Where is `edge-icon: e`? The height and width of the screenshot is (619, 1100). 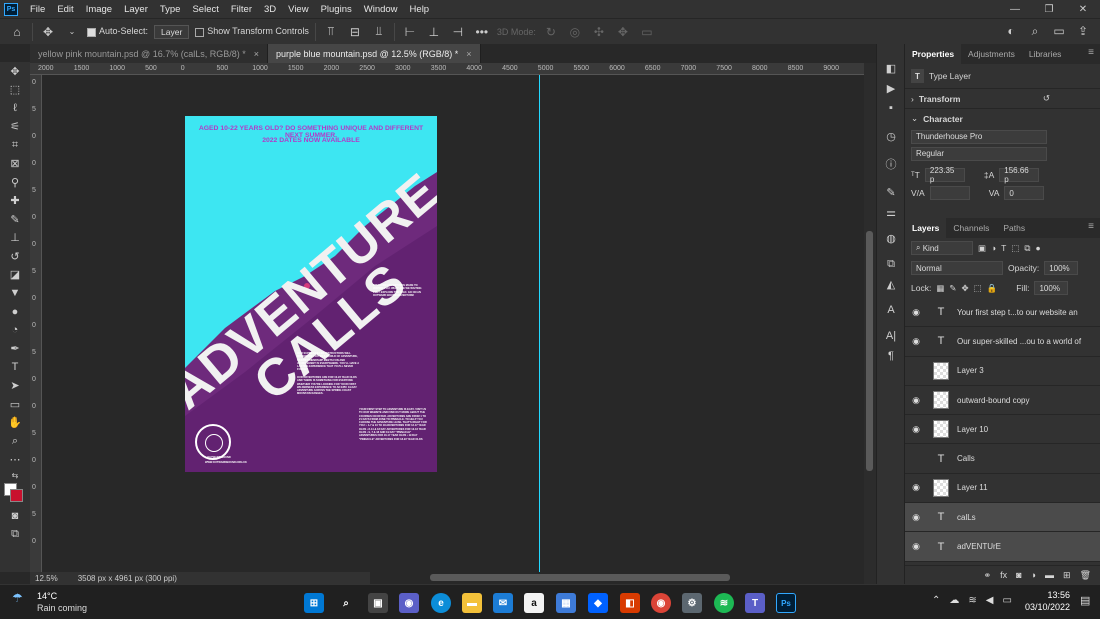 edge-icon: e is located at coordinates (441, 603).